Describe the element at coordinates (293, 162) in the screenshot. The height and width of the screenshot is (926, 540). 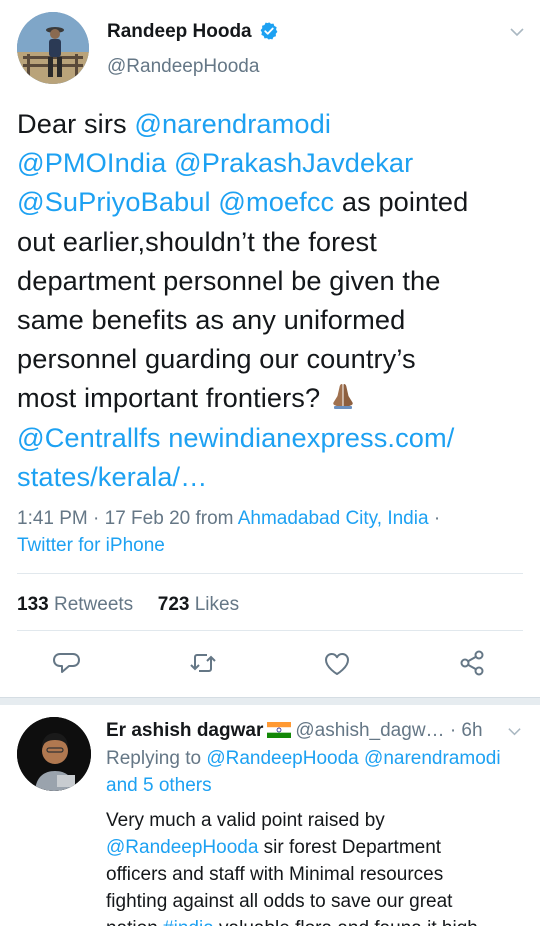
I see `mention-link: @PrakashJavdekar` at that location.